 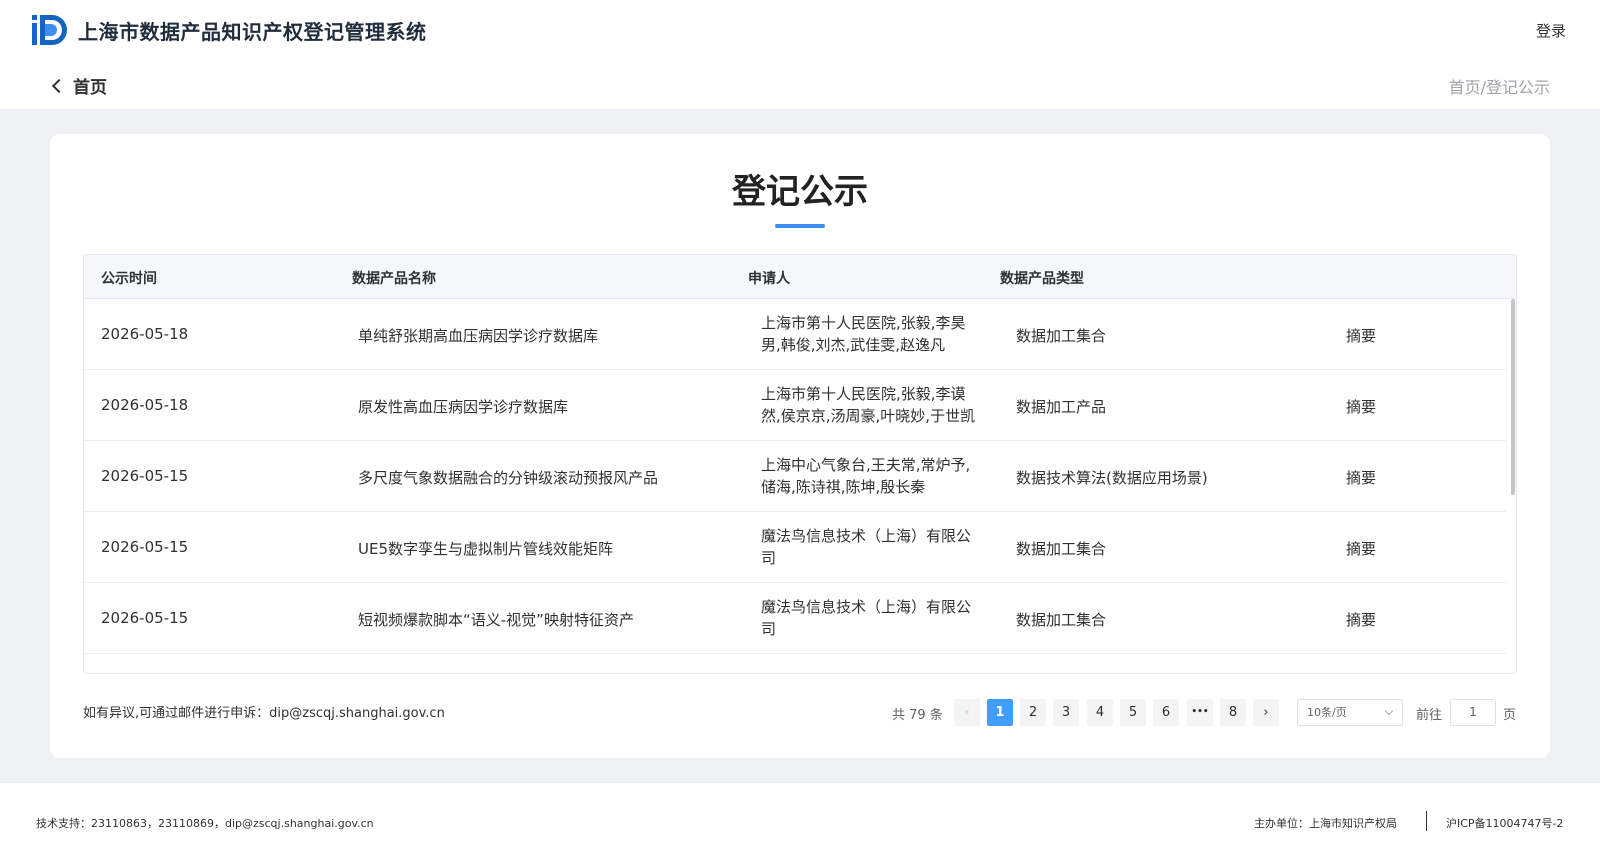 I want to click on page-button-6: 6, so click(x=1166, y=712).